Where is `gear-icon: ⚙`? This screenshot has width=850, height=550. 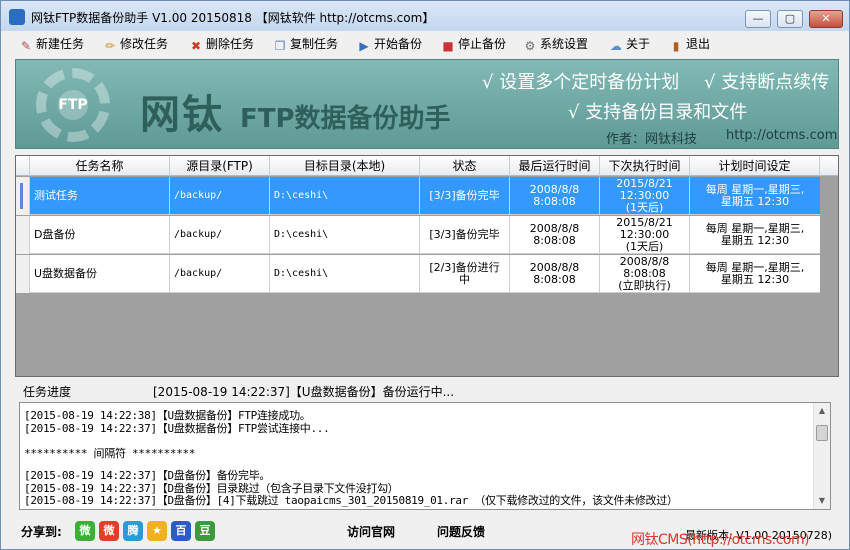
gear-icon: ⚙ is located at coordinates (530, 46).